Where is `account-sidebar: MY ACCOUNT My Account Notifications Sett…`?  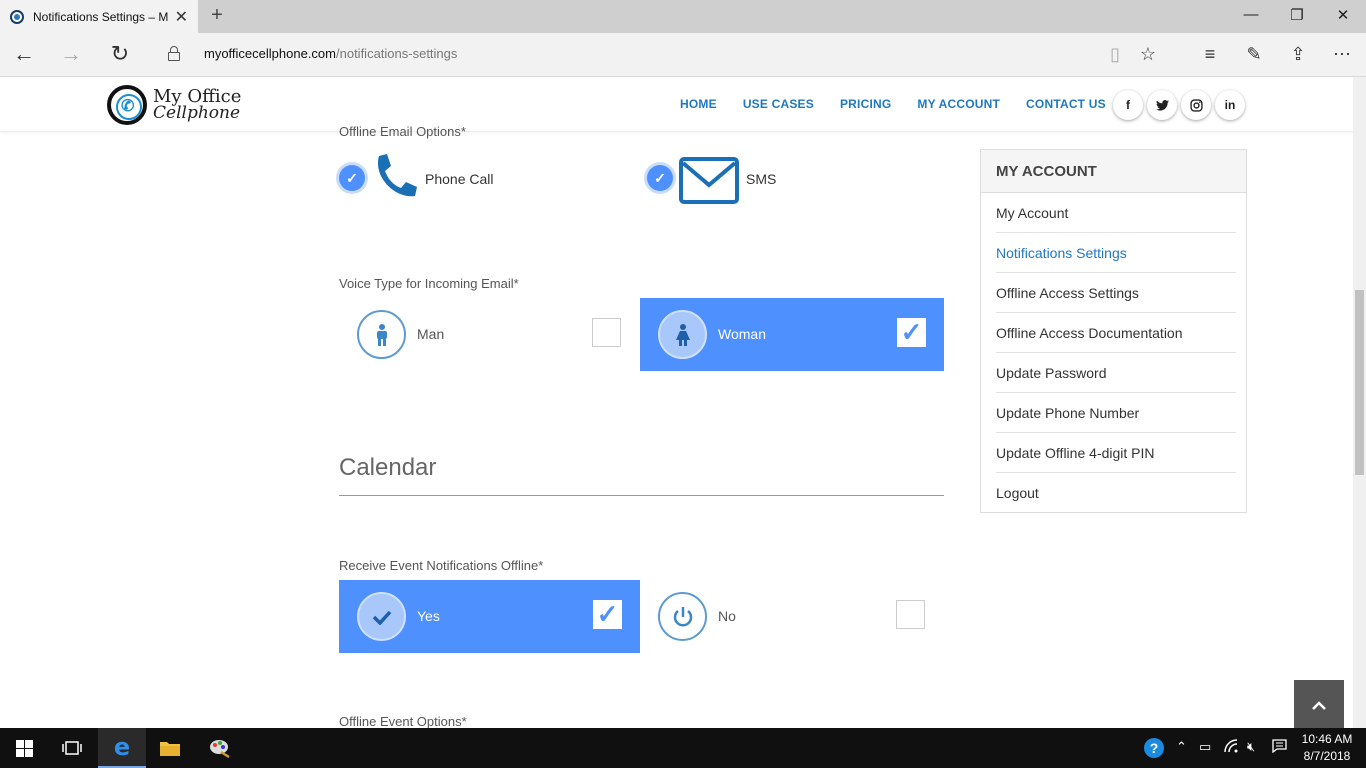
account-sidebar: MY ACCOUNT My Account Notifications Sett… is located at coordinates (1113, 331).